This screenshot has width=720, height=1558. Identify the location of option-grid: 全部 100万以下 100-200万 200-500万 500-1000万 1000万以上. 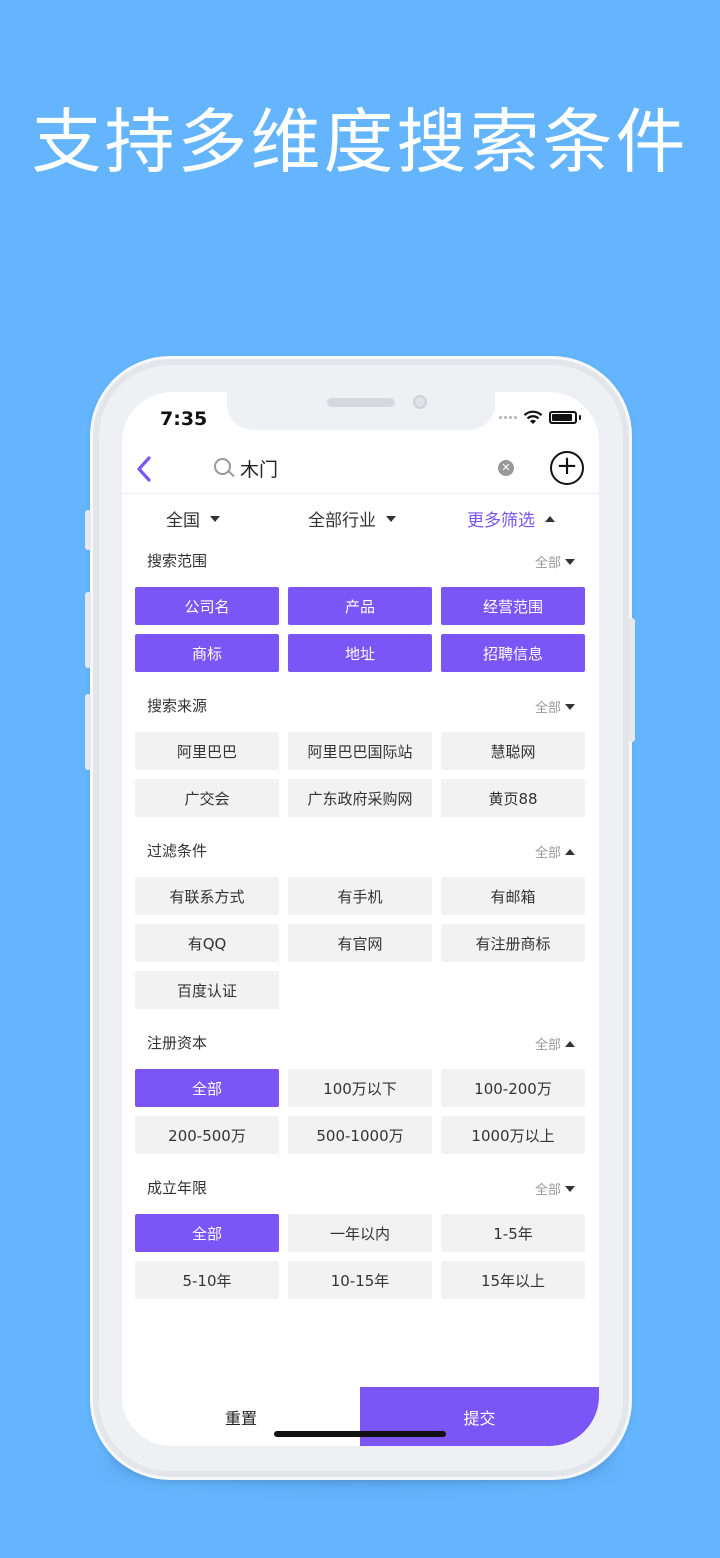
(360, 1111).